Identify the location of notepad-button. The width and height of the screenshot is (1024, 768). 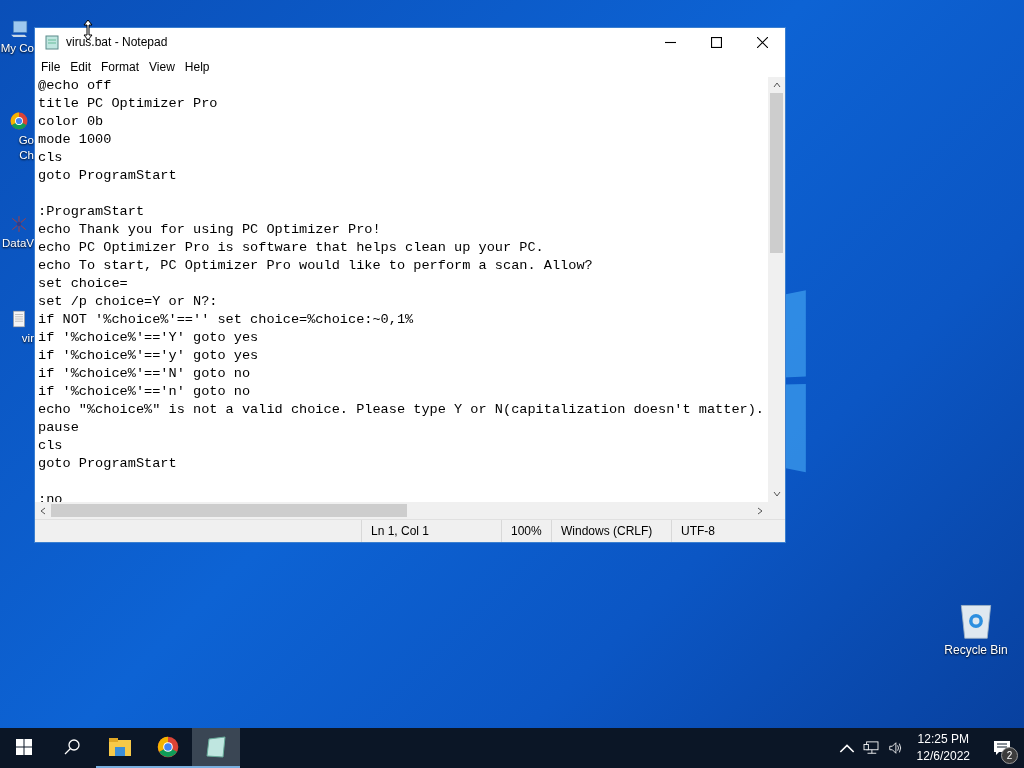
(216, 748).